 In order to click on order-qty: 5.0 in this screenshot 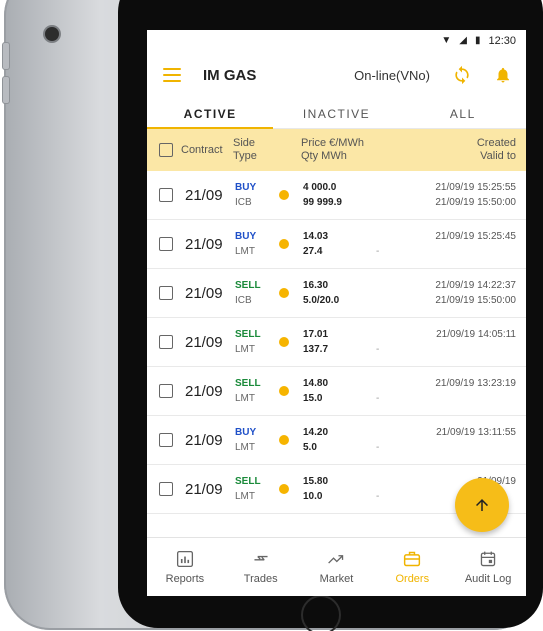, I will do `click(310, 447)`.